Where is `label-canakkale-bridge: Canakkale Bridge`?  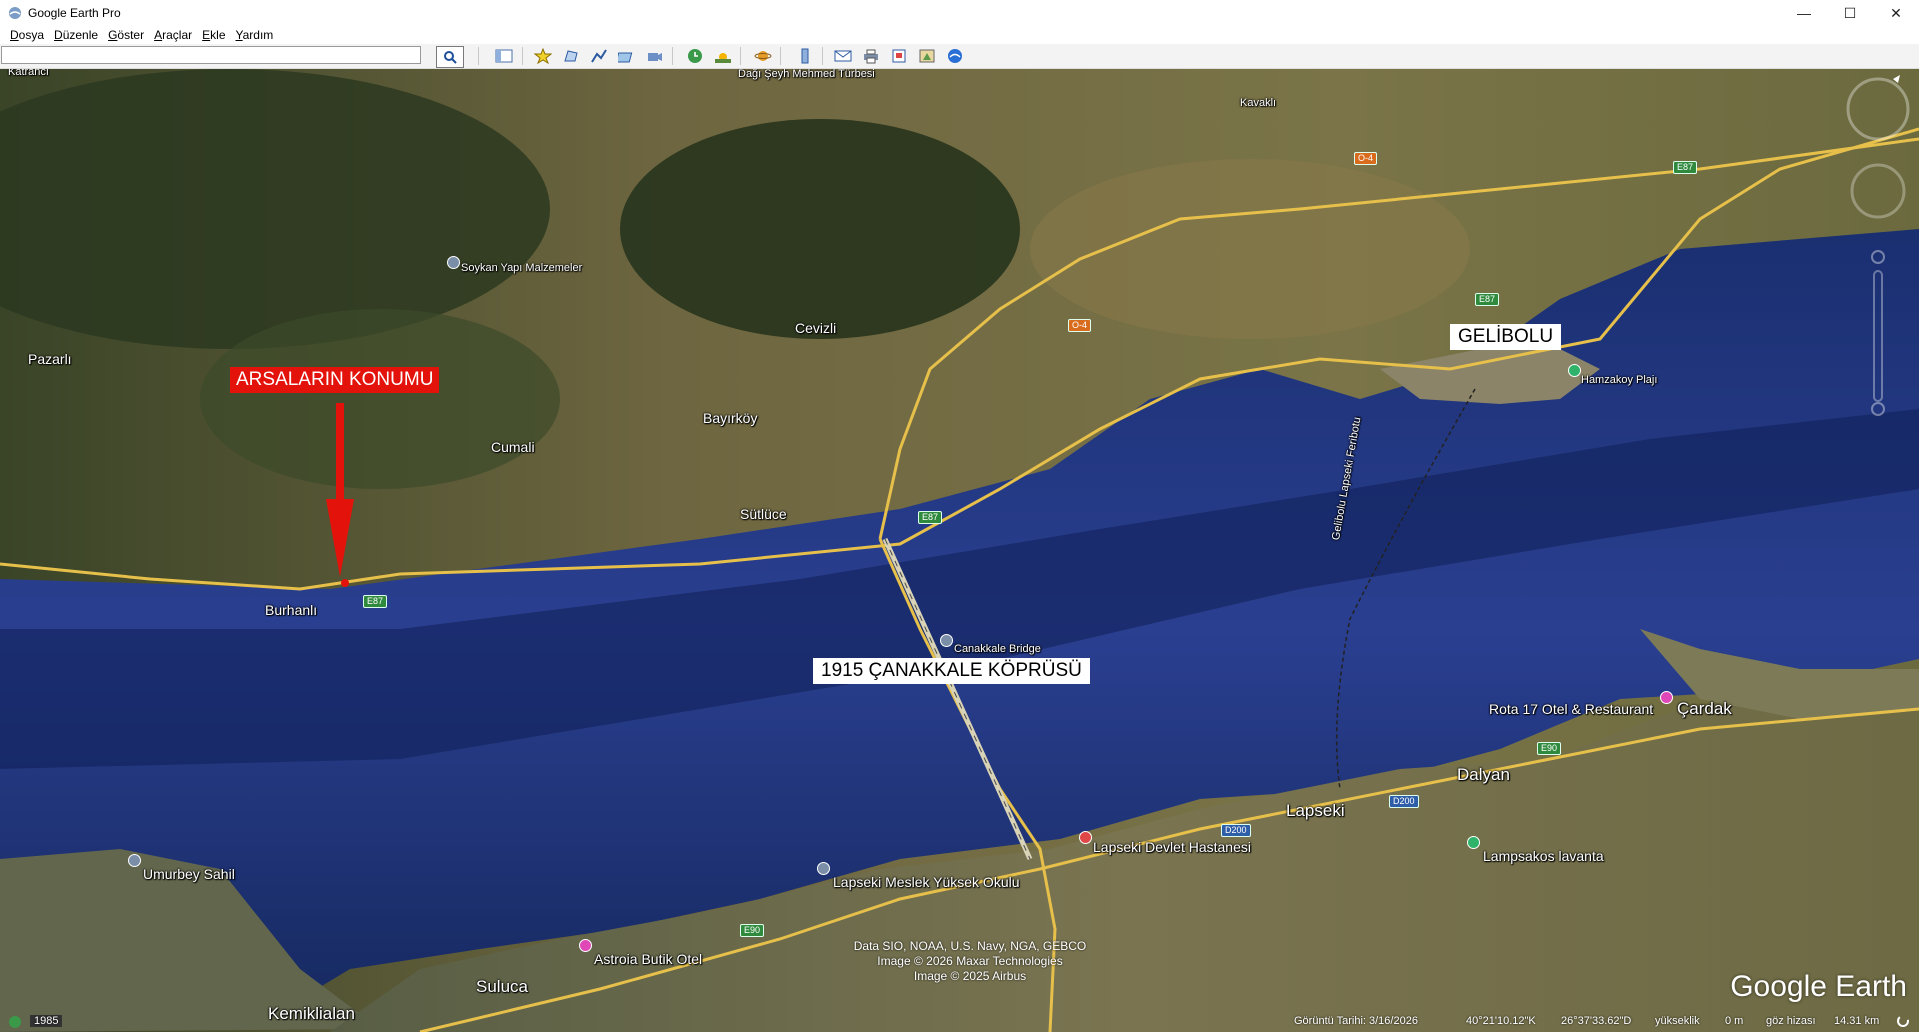 label-canakkale-bridge: Canakkale Bridge is located at coordinates (997, 649).